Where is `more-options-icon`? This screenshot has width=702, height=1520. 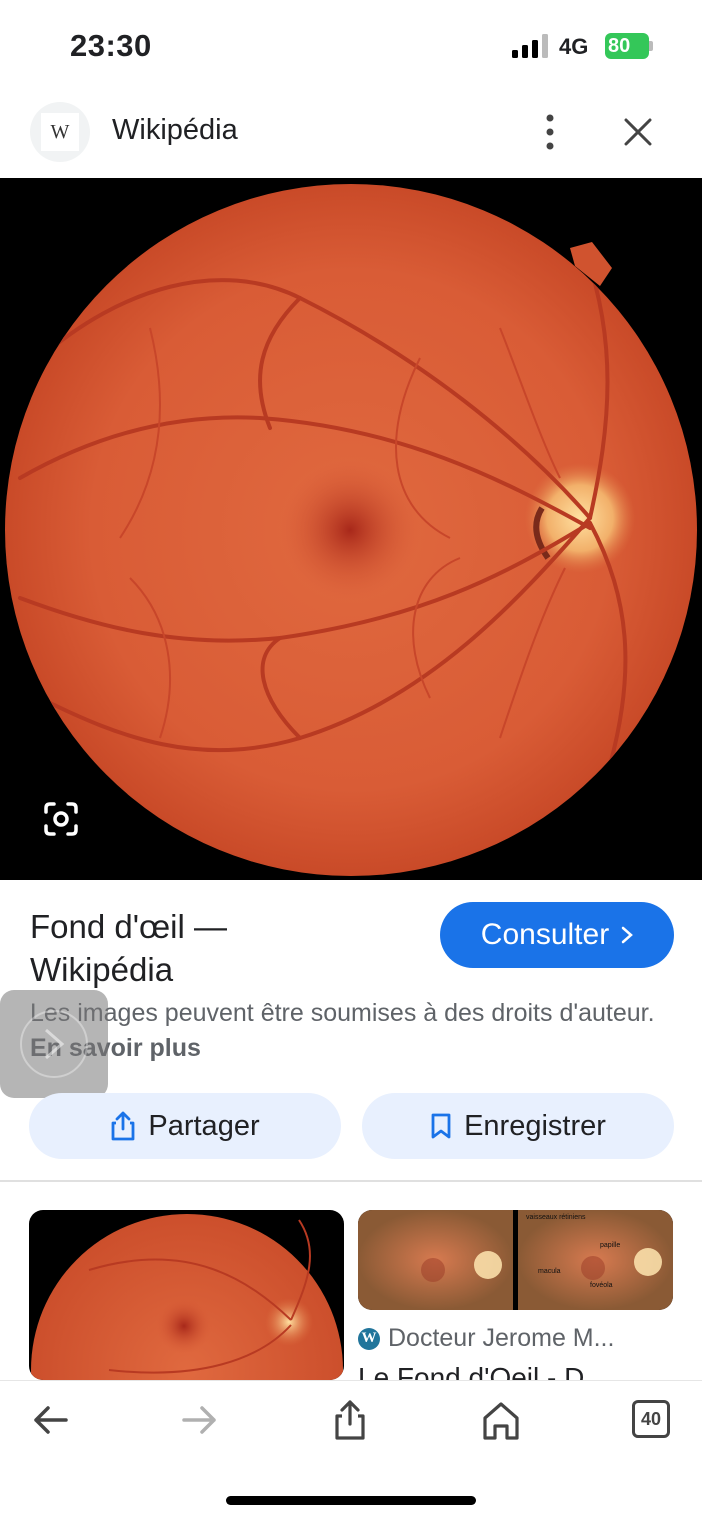 more-options-icon is located at coordinates (550, 132).